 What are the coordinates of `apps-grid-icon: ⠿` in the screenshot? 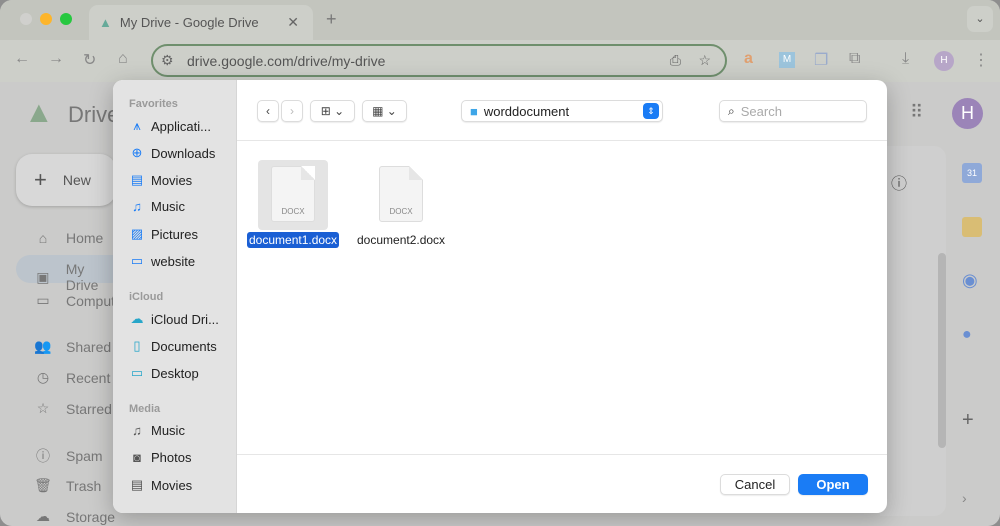 It's located at (916, 112).